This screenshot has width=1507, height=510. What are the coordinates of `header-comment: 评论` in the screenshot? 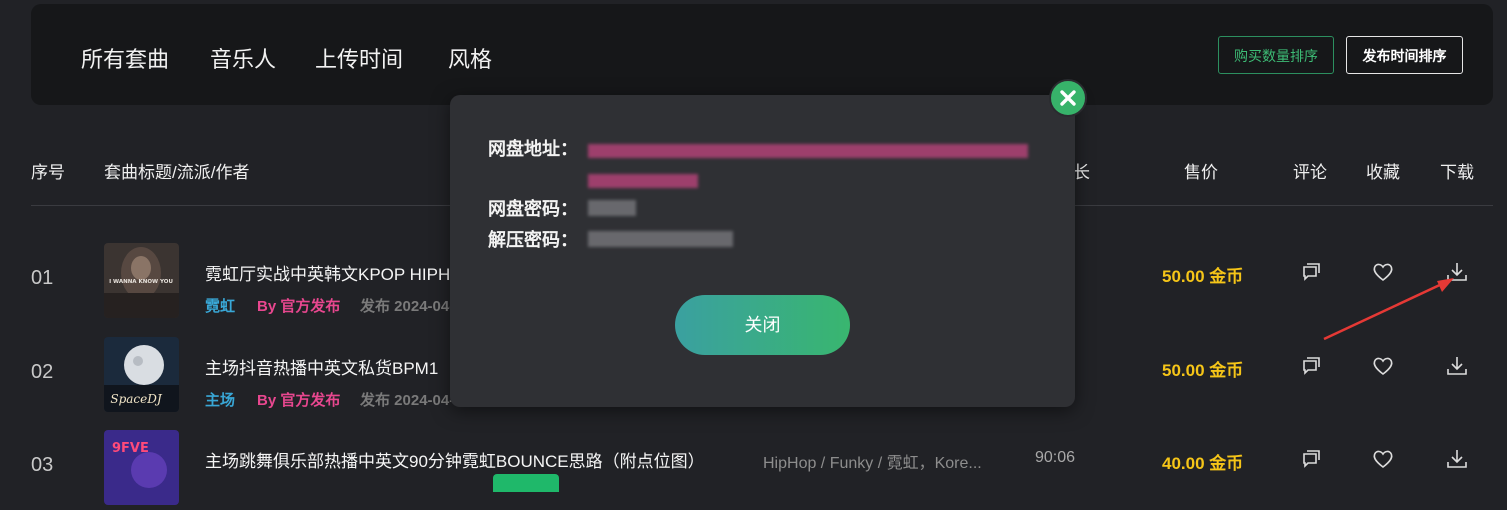 It's located at (1310, 172).